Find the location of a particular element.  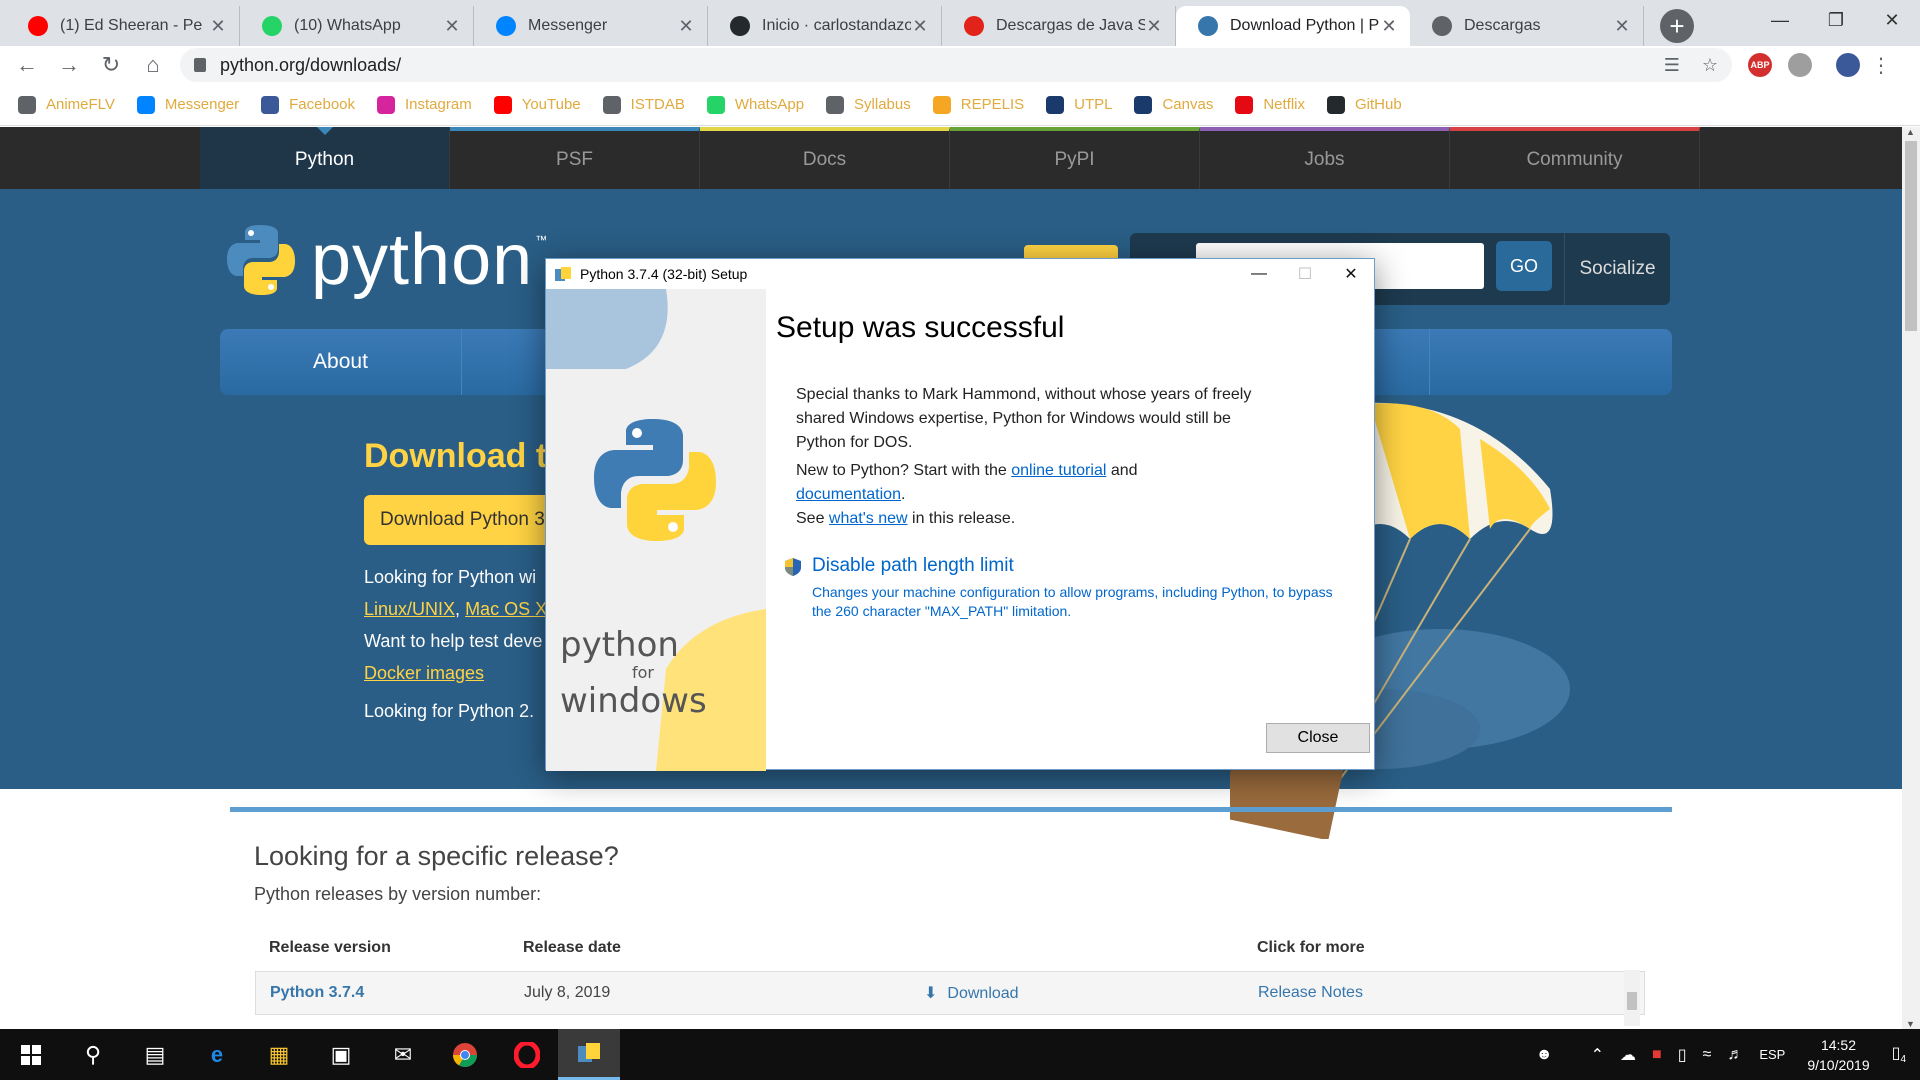

linux-unix-link: Linux/UNIX is located at coordinates (409, 609).